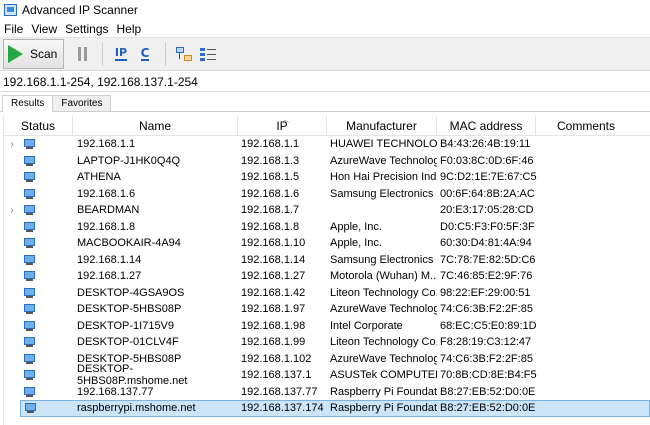 The image size is (650, 425). Describe the element at coordinates (99, 177) in the screenshot. I see `name-cell: ATHENA` at that location.